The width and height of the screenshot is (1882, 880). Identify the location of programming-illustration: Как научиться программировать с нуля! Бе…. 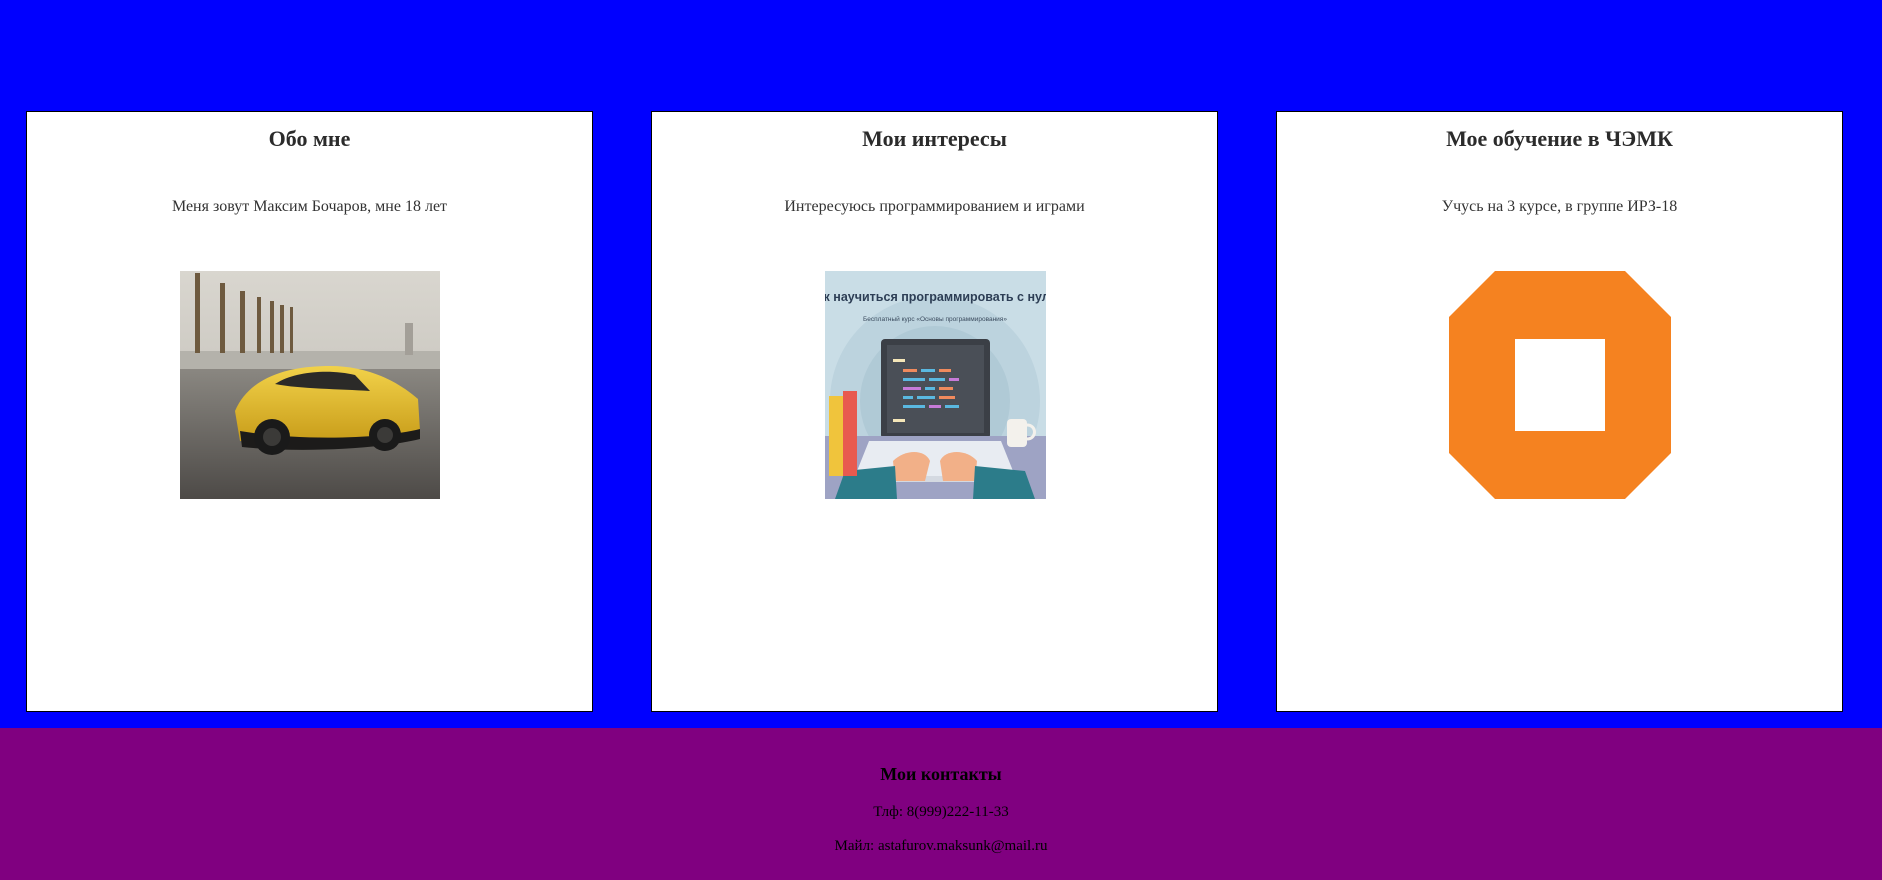
(935, 385).